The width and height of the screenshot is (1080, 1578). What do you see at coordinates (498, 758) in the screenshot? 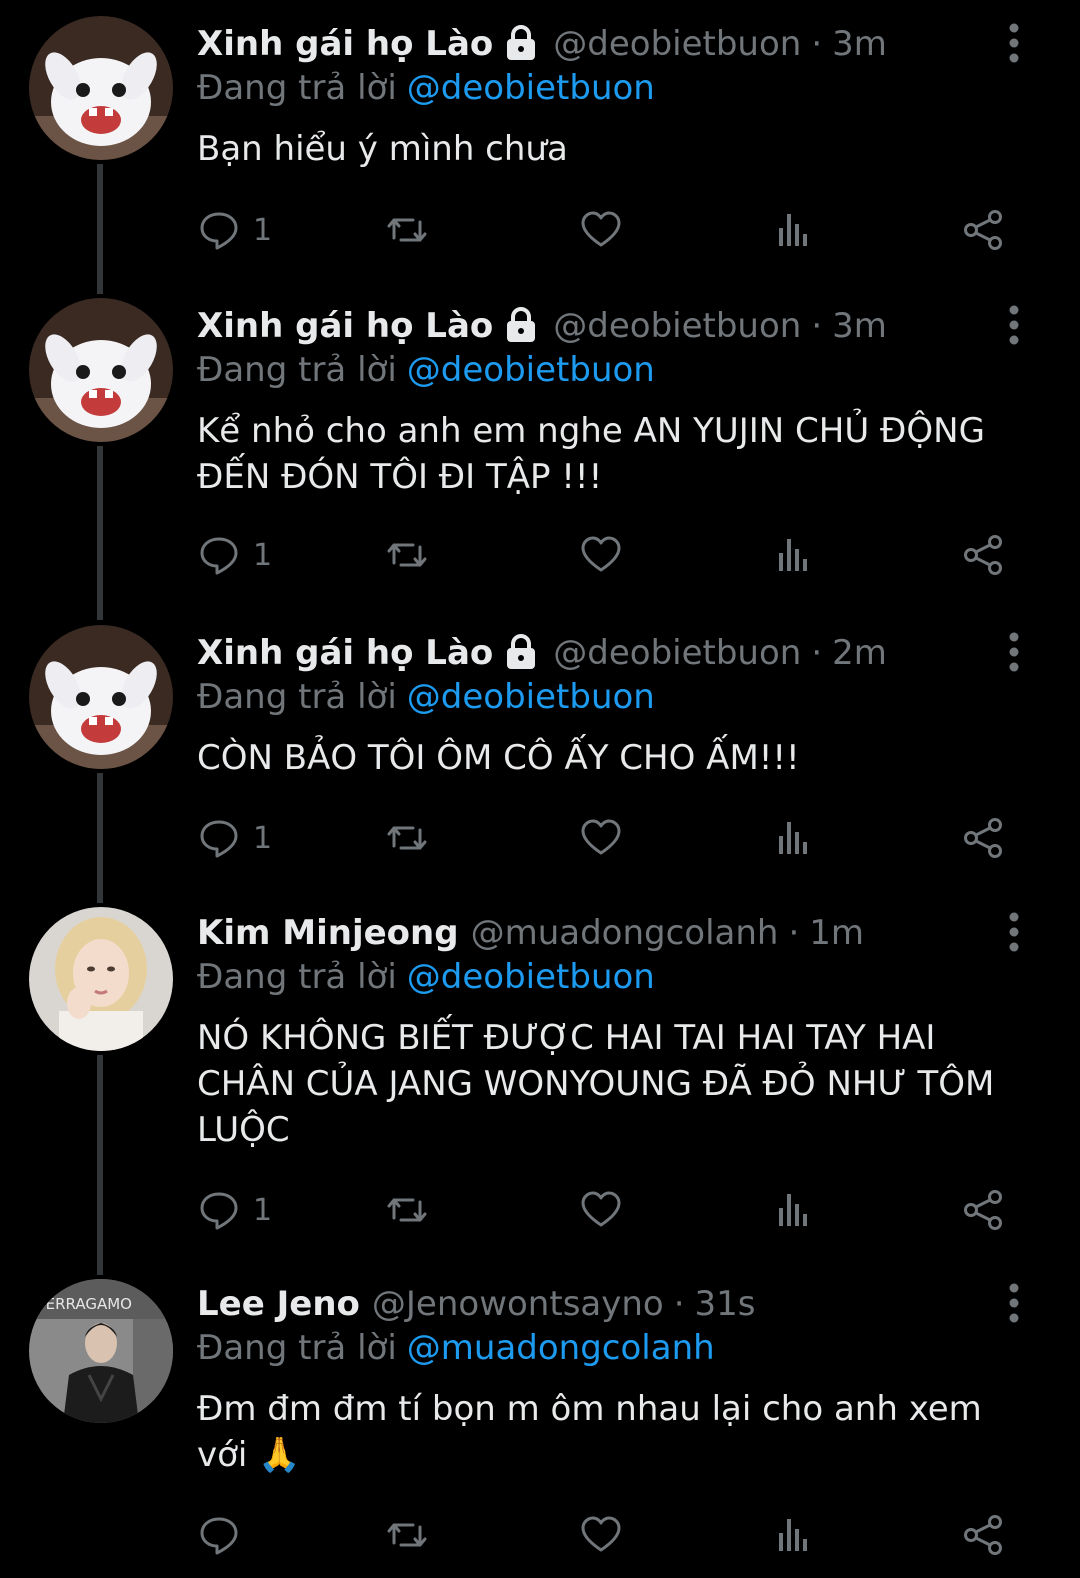
I see `tweet-text: CÒN BẢO TÔI ÔM CÔ ẤY CHO ẤM!!!` at bounding box center [498, 758].